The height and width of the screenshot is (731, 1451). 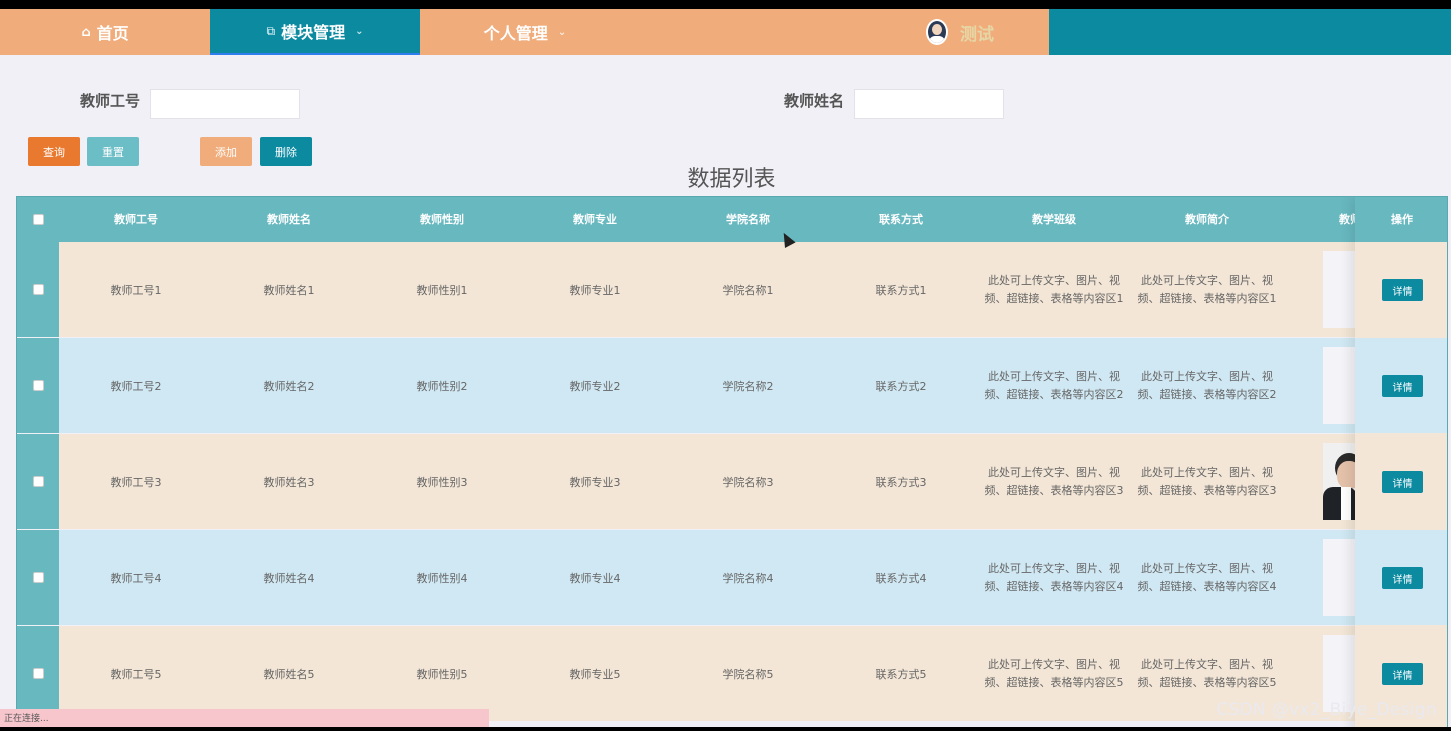 I want to click on photo-suit, so click(x=1340, y=503).